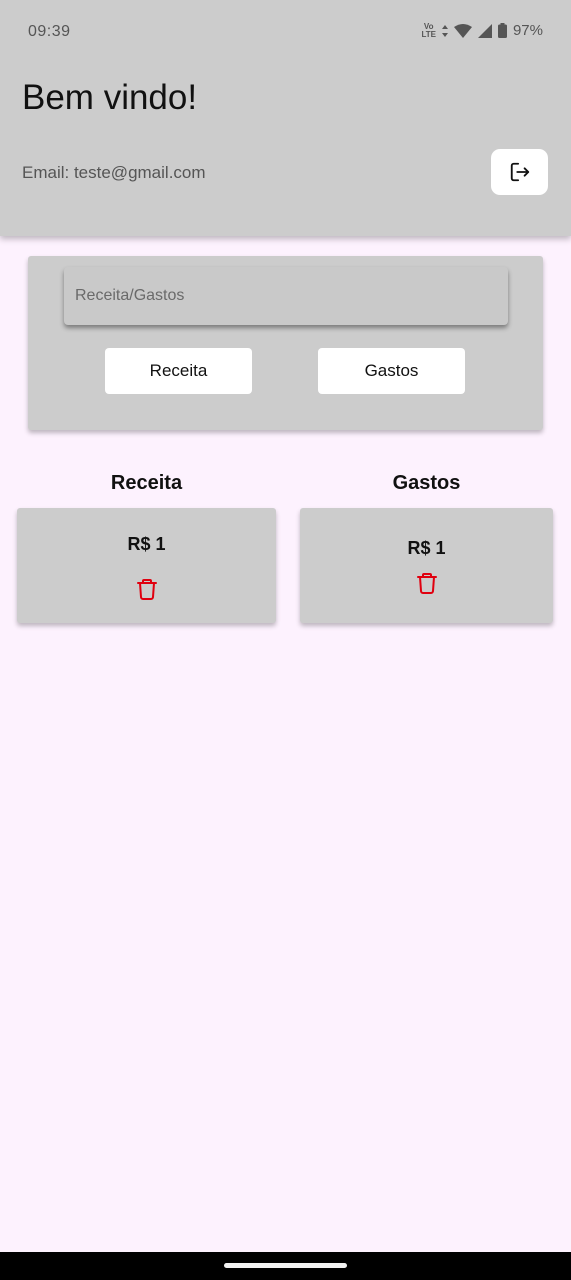 Image resolution: width=571 pixels, height=1280 pixels. I want to click on navigation-bar, so click(285, 1266).